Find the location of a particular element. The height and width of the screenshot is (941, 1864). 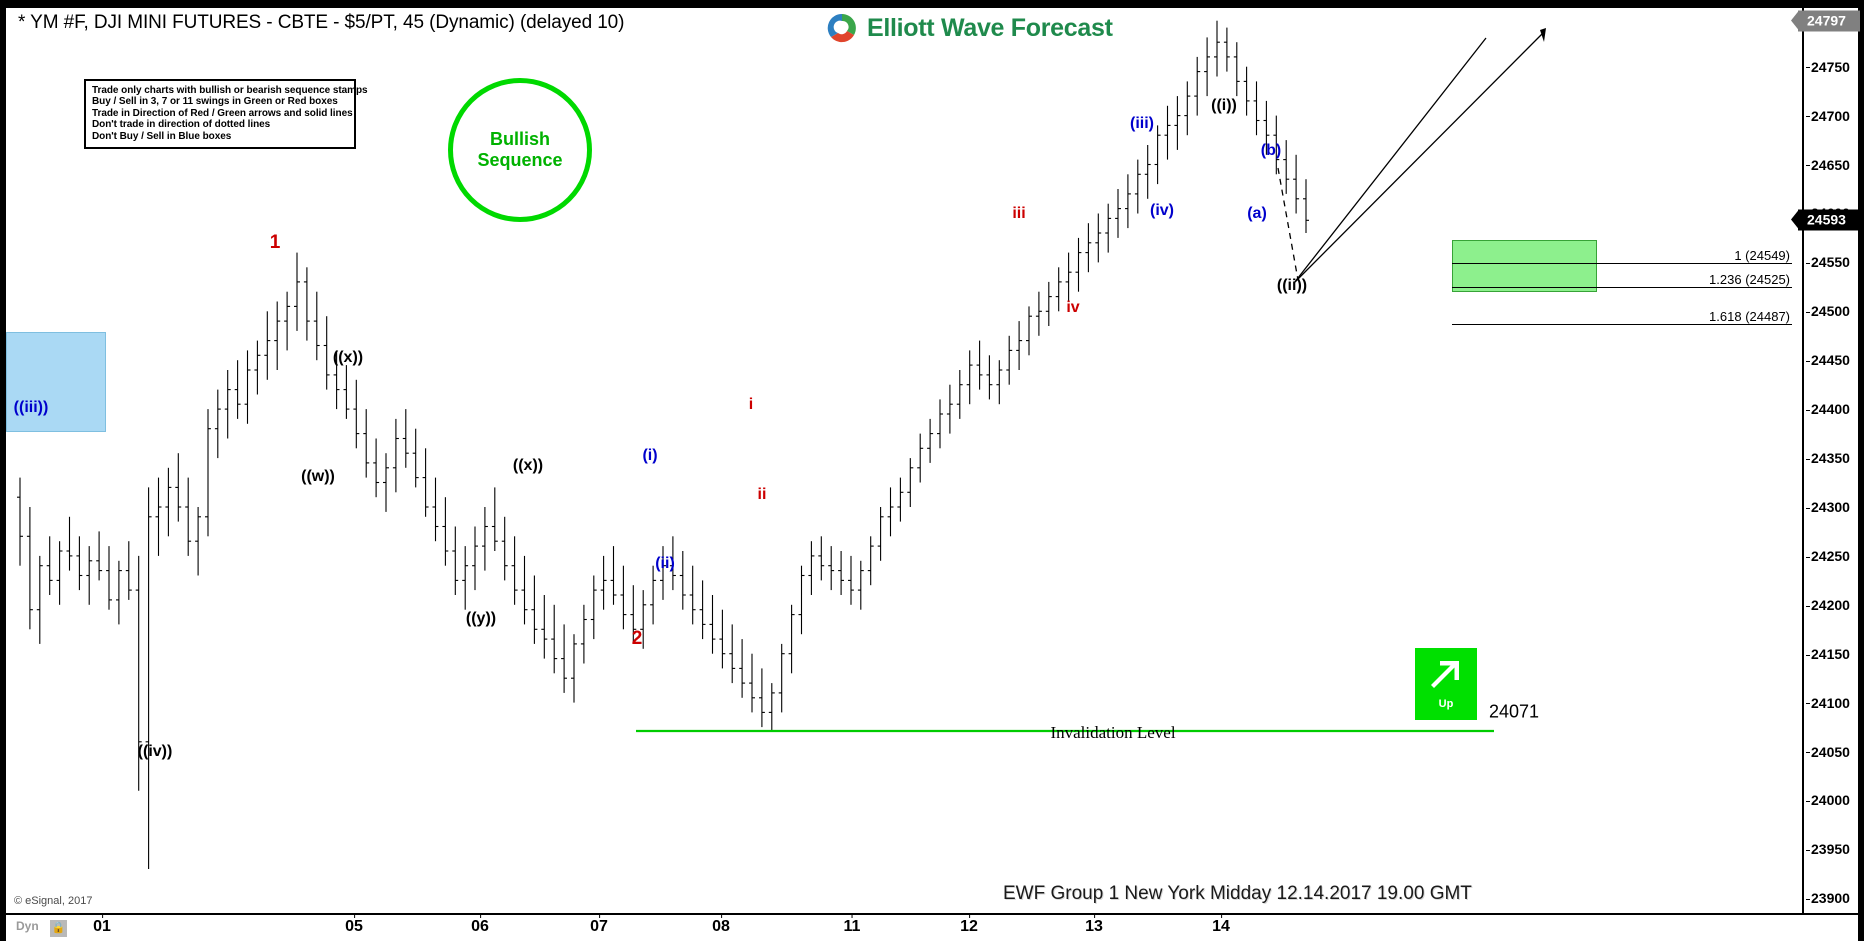

session-high-badge: 24797 is located at coordinates (1825, 21).